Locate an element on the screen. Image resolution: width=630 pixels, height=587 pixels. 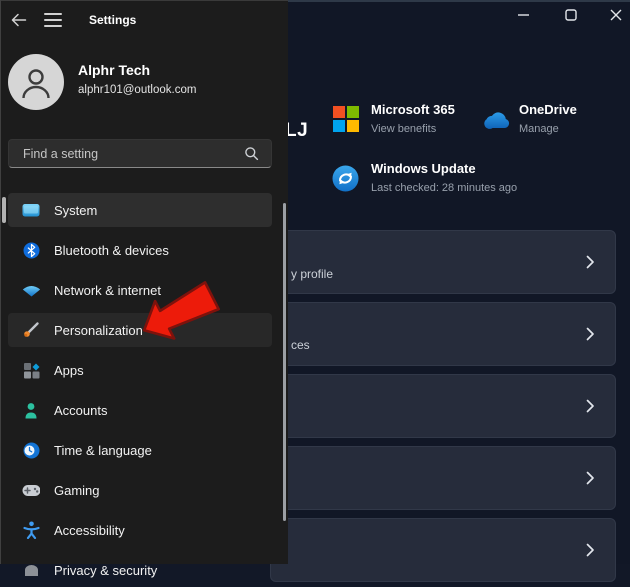
accounts-icon is located at coordinates (31, 410).